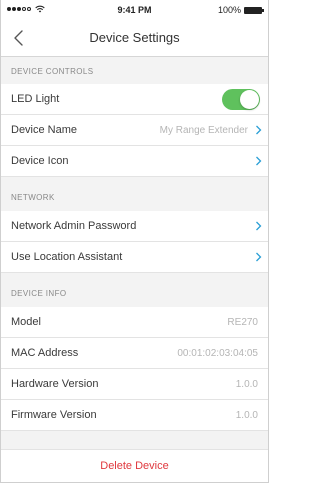 This screenshot has height=483, width=320. I want to click on mac-address-row: MAC Address 00:01:02:03:04:05, so click(134, 353).